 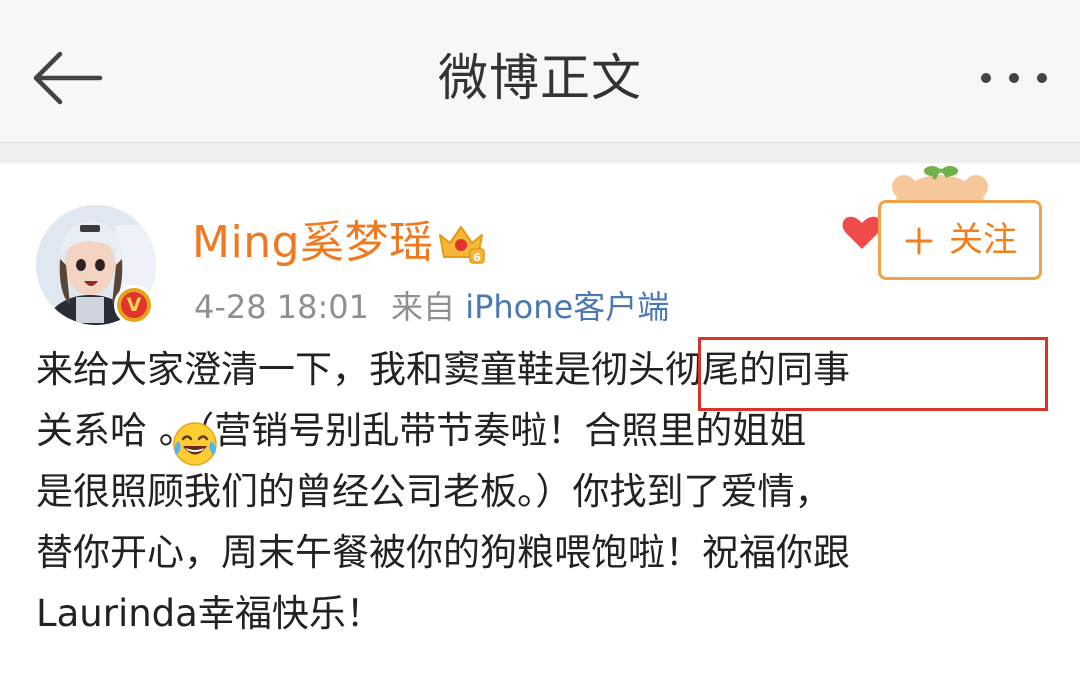 I want to click on follow-button: 关注, so click(x=960, y=240).